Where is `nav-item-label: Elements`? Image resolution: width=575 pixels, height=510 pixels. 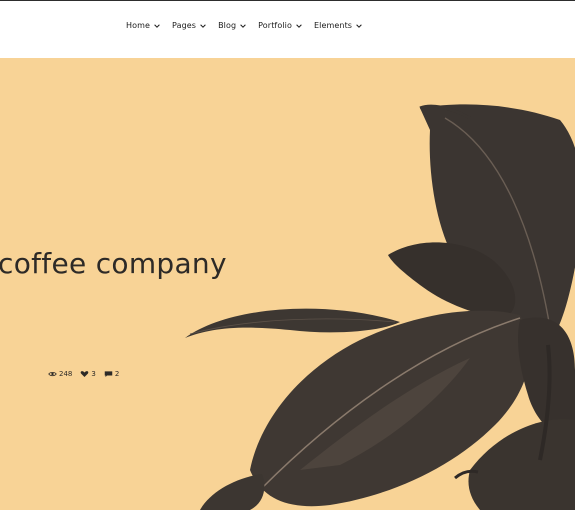
nav-item-label: Elements is located at coordinates (333, 25).